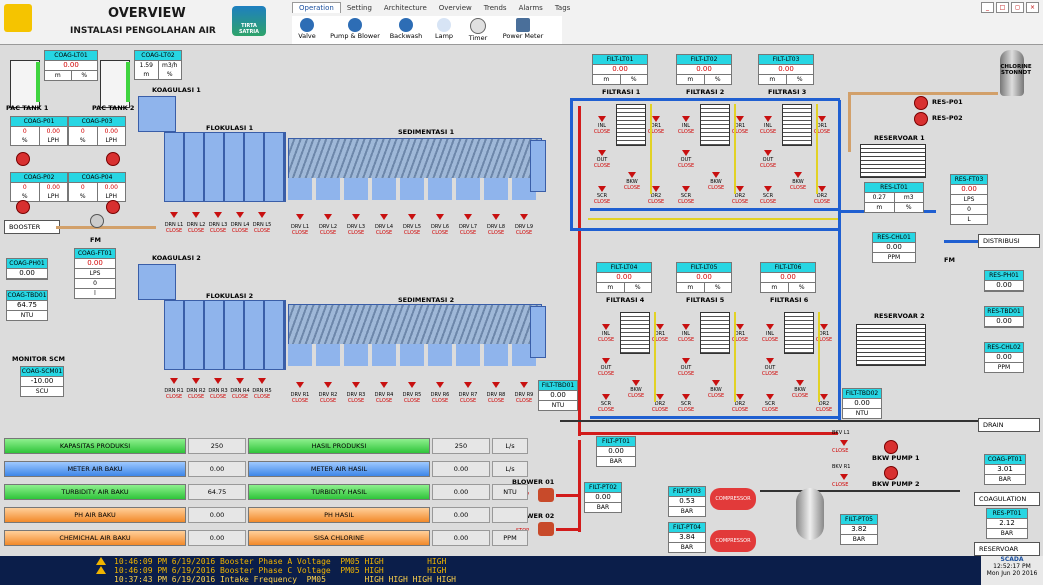 Image resolution: width=1043 pixels, height=585 pixels. Describe the element at coordinates (406, 29) in the screenshot. I see `backwash-tool-button: Backwash` at that location.